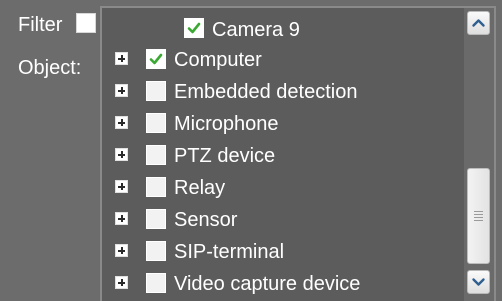 The image size is (502, 301). I want to click on vertical-scrollbar, so click(479, 154).